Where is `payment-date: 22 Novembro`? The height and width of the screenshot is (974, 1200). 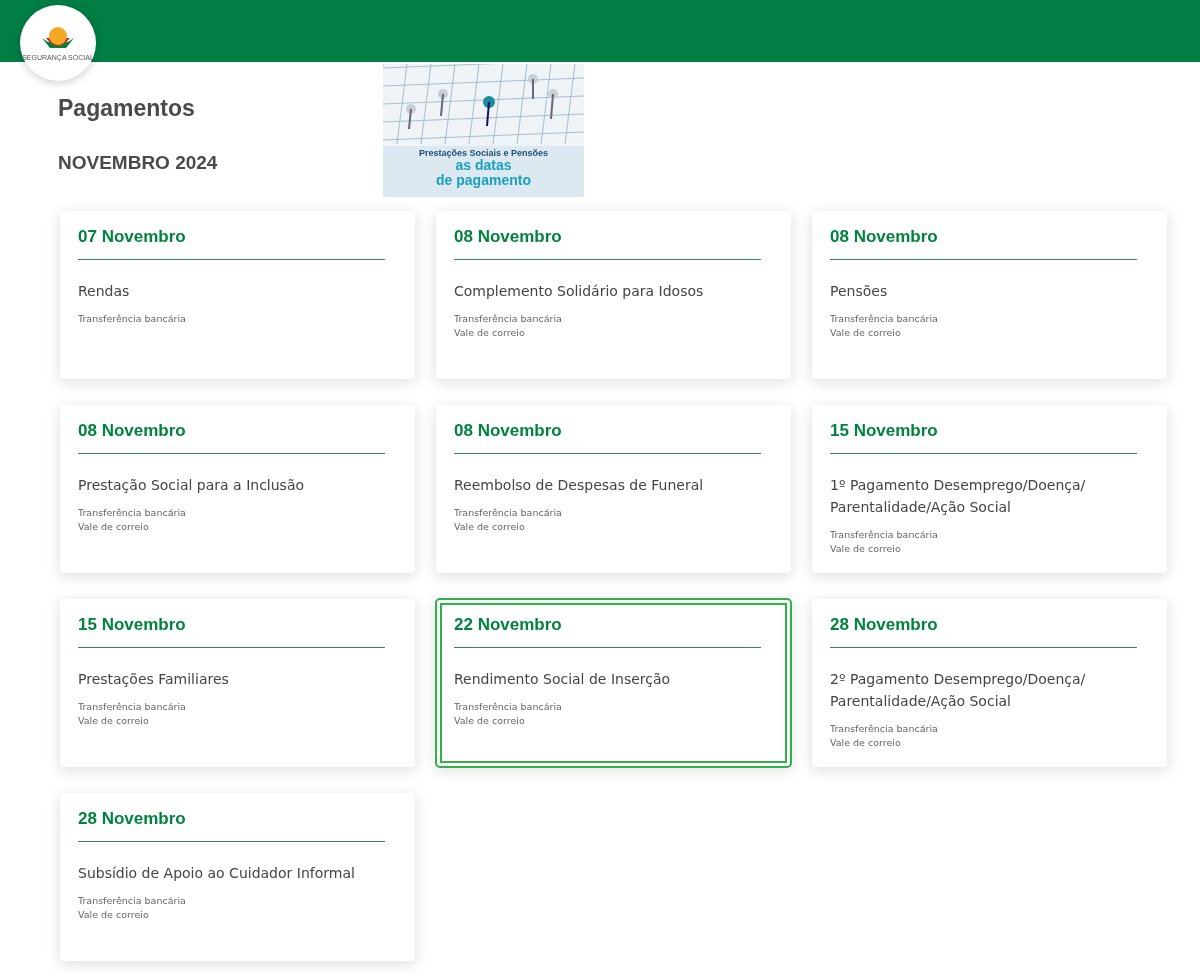 payment-date: 22 Novembro is located at coordinates (607, 631).